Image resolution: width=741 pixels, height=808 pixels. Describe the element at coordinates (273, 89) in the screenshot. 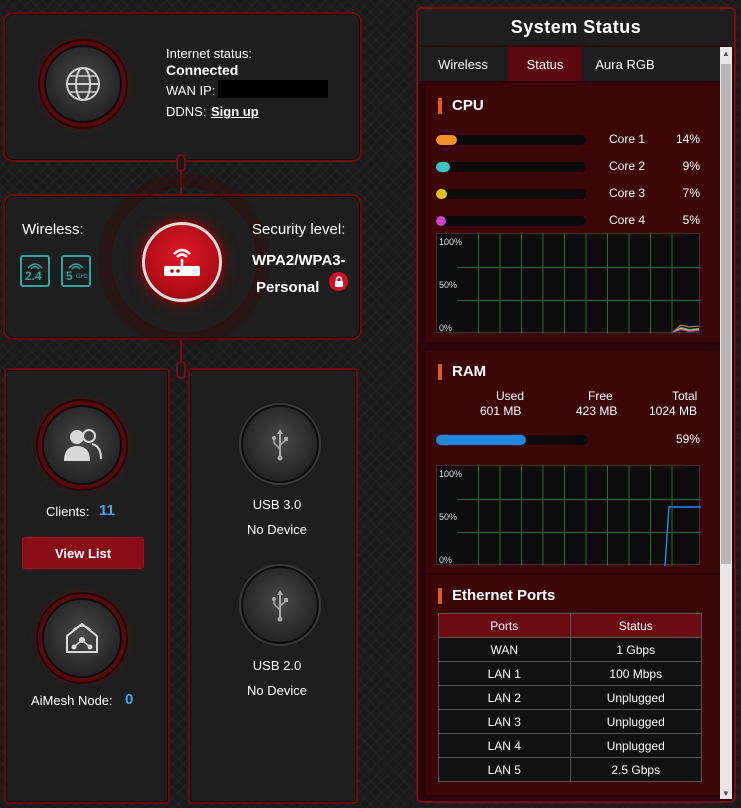

I see `wan-ip-value` at that location.